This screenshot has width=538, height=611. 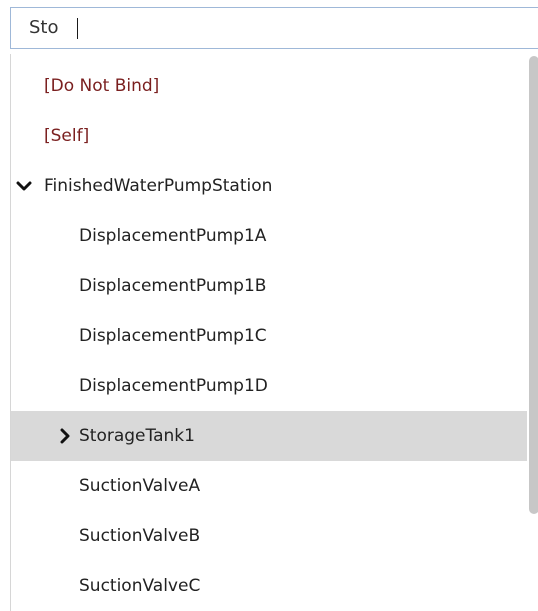 What do you see at coordinates (269, 286) in the screenshot?
I see `tree-item-displacement-pump-1b: DisplacementPump1B` at bounding box center [269, 286].